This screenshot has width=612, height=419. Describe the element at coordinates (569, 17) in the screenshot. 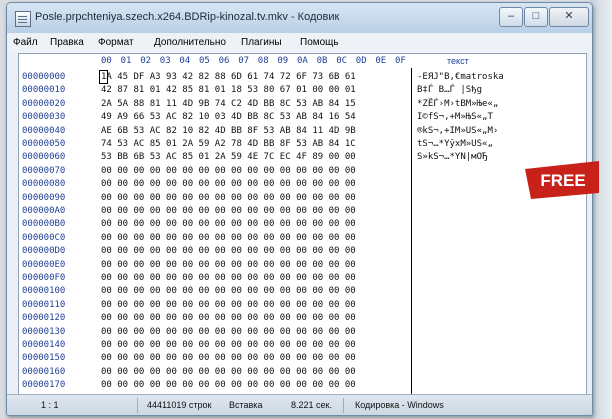

I see `close-button: ✕` at that location.